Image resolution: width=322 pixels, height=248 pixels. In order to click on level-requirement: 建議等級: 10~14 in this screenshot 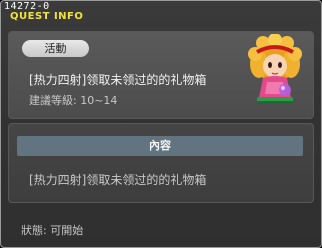, I will do `click(73, 100)`.